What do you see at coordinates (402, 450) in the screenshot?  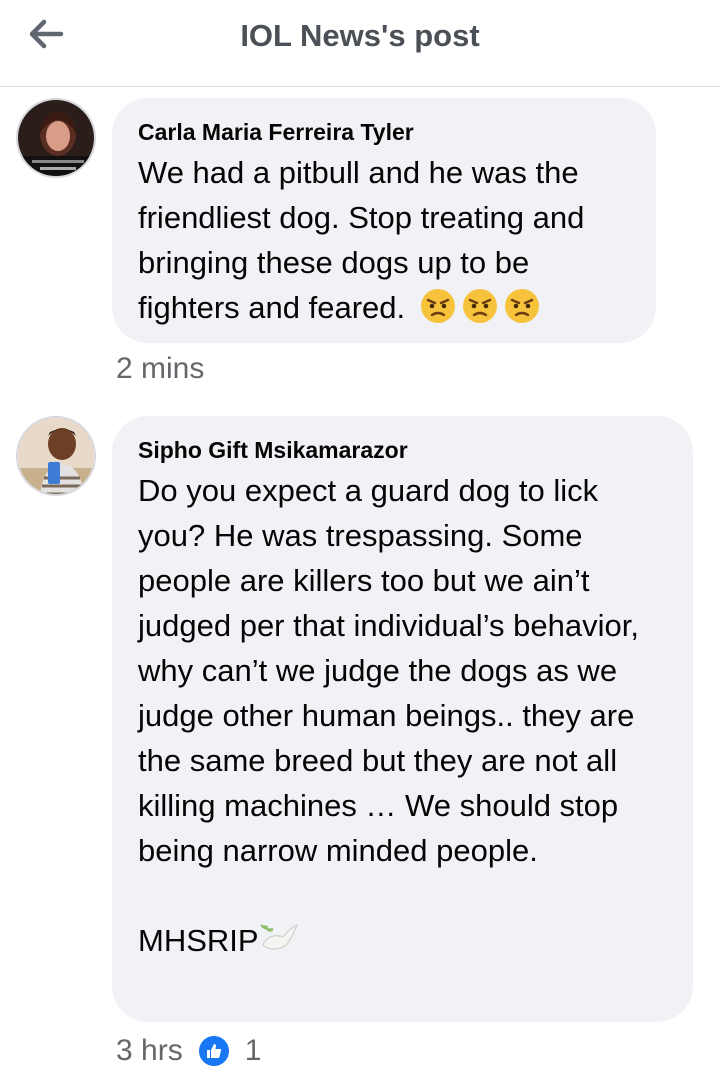 I see `comment-author: Sipho Gift Msikamarazor` at bounding box center [402, 450].